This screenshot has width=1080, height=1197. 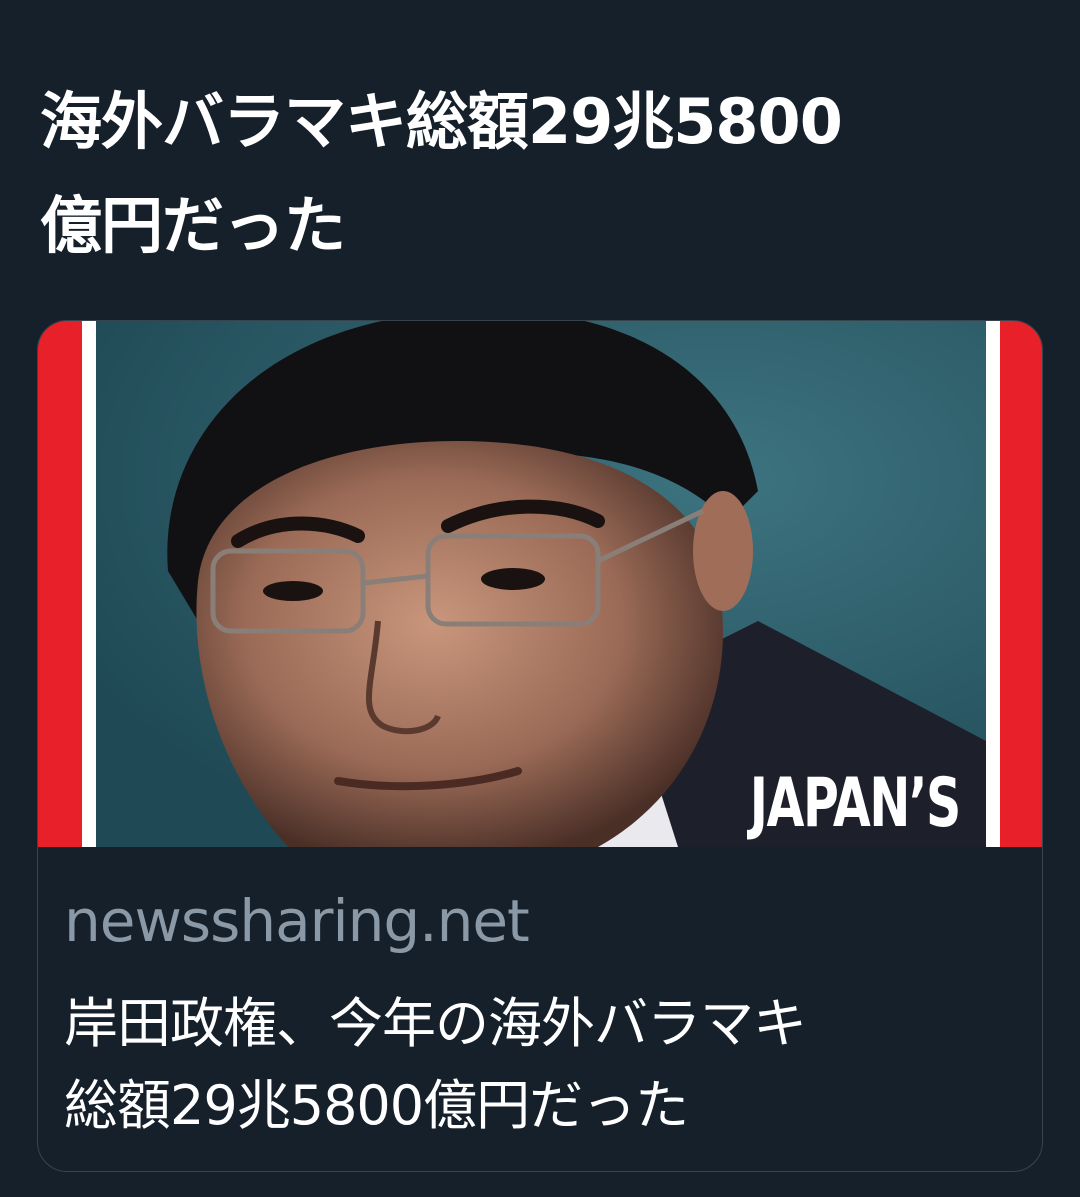 What do you see at coordinates (441, 173) in the screenshot?
I see `tweet-text: 海外バラマキ総額29兆5800 億円だった` at bounding box center [441, 173].